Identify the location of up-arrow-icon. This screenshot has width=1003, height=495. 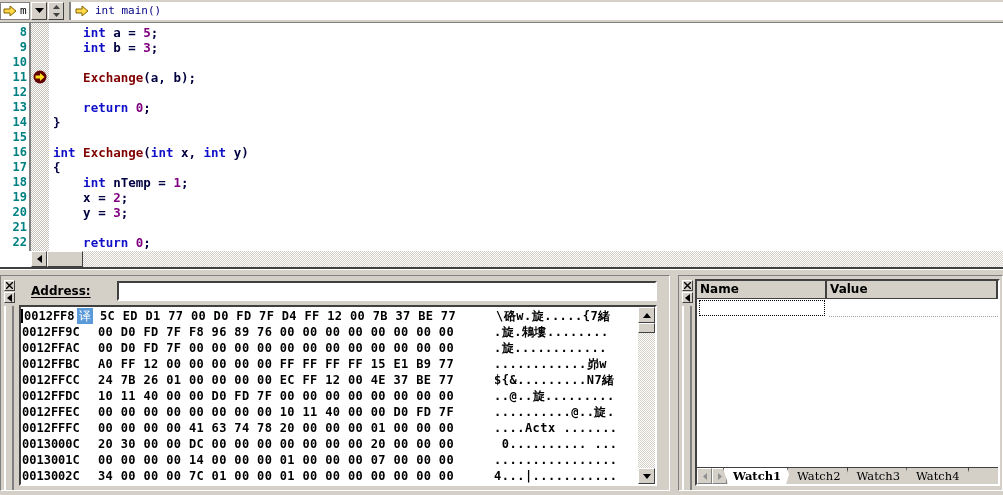
(646, 315).